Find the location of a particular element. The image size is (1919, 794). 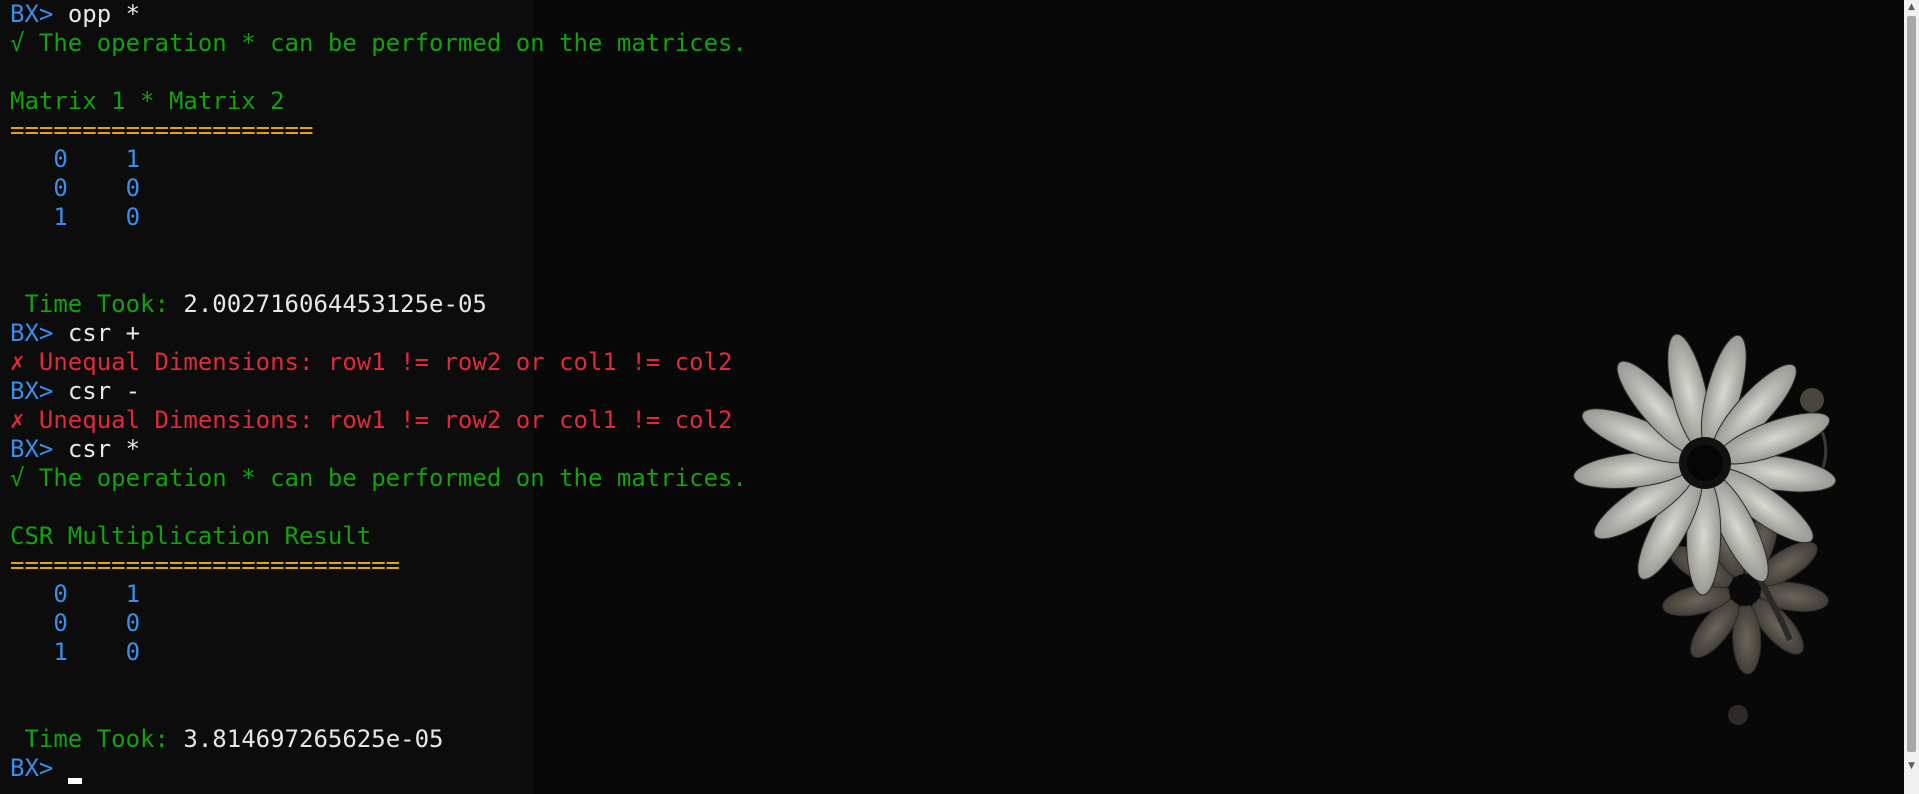

command-text: csr - is located at coordinates (104, 391).